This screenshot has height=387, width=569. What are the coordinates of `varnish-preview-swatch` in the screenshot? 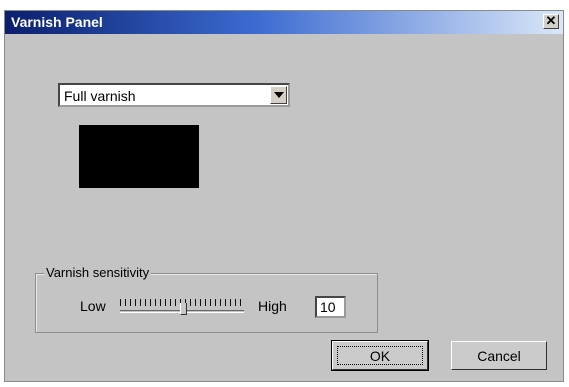 It's located at (139, 156).